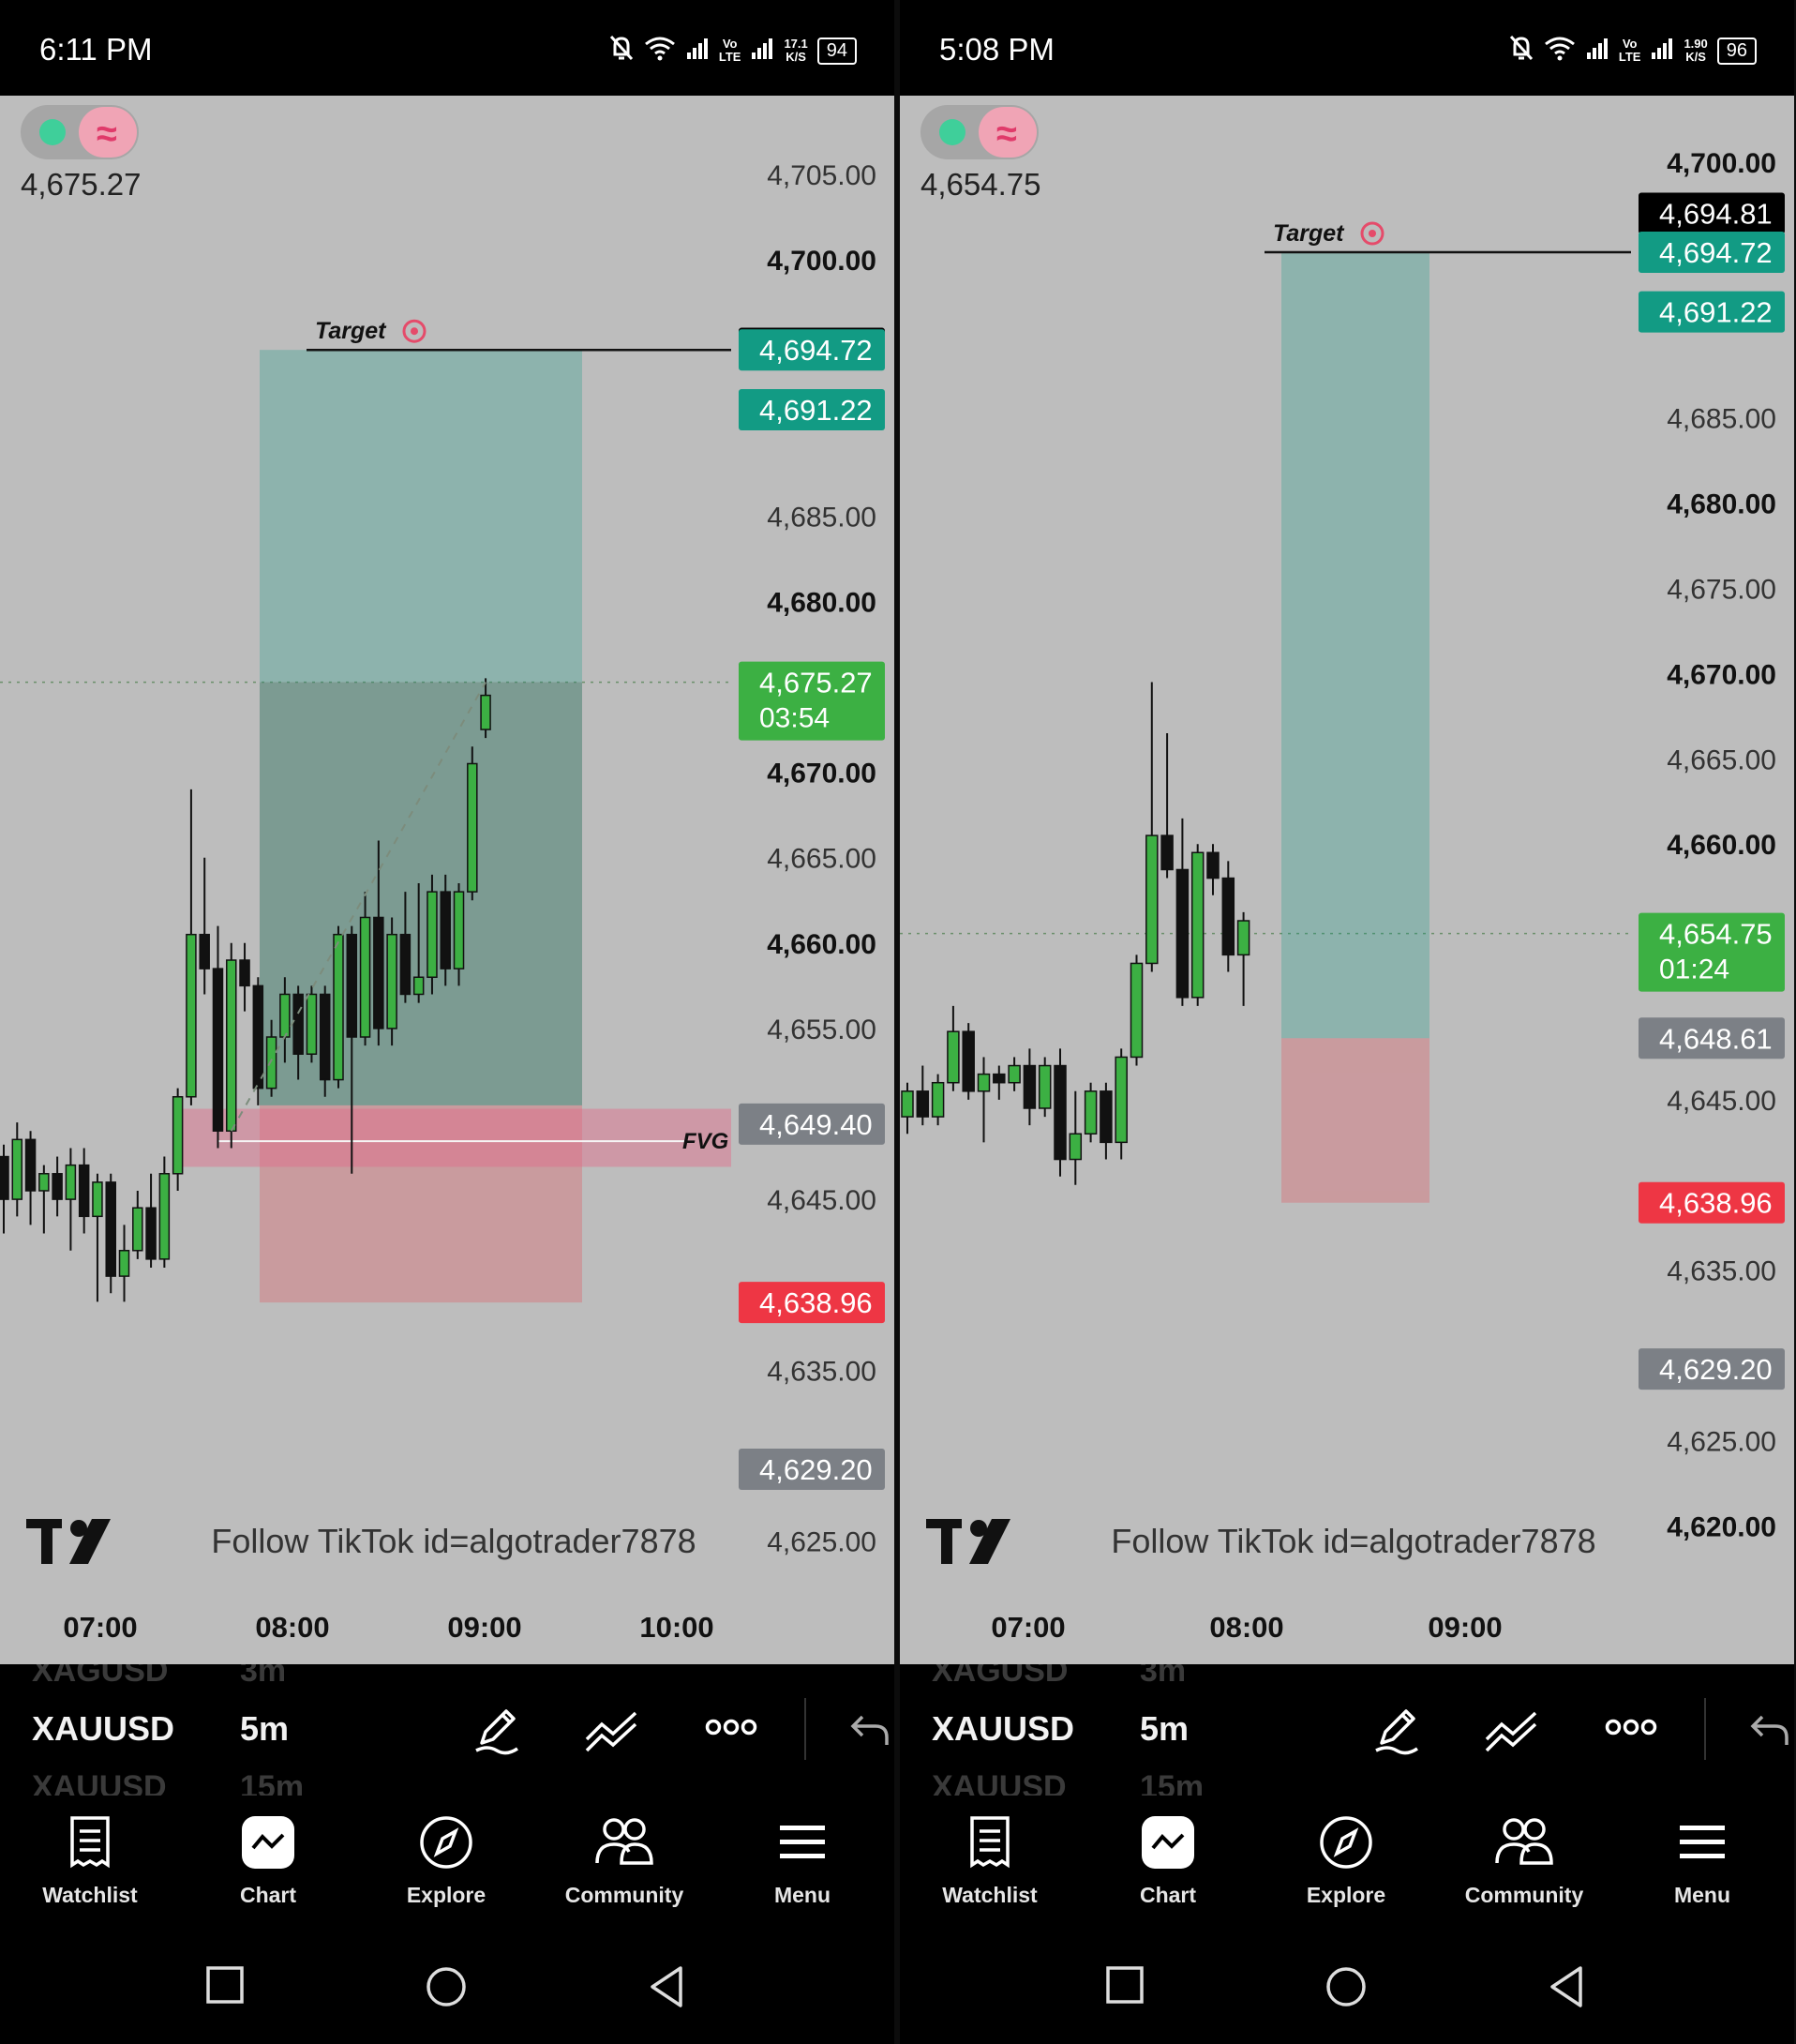 This screenshot has width=1796, height=2044. What do you see at coordinates (762, 51) in the screenshot?
I see `signal-icon` at bounding box center [762, 51].